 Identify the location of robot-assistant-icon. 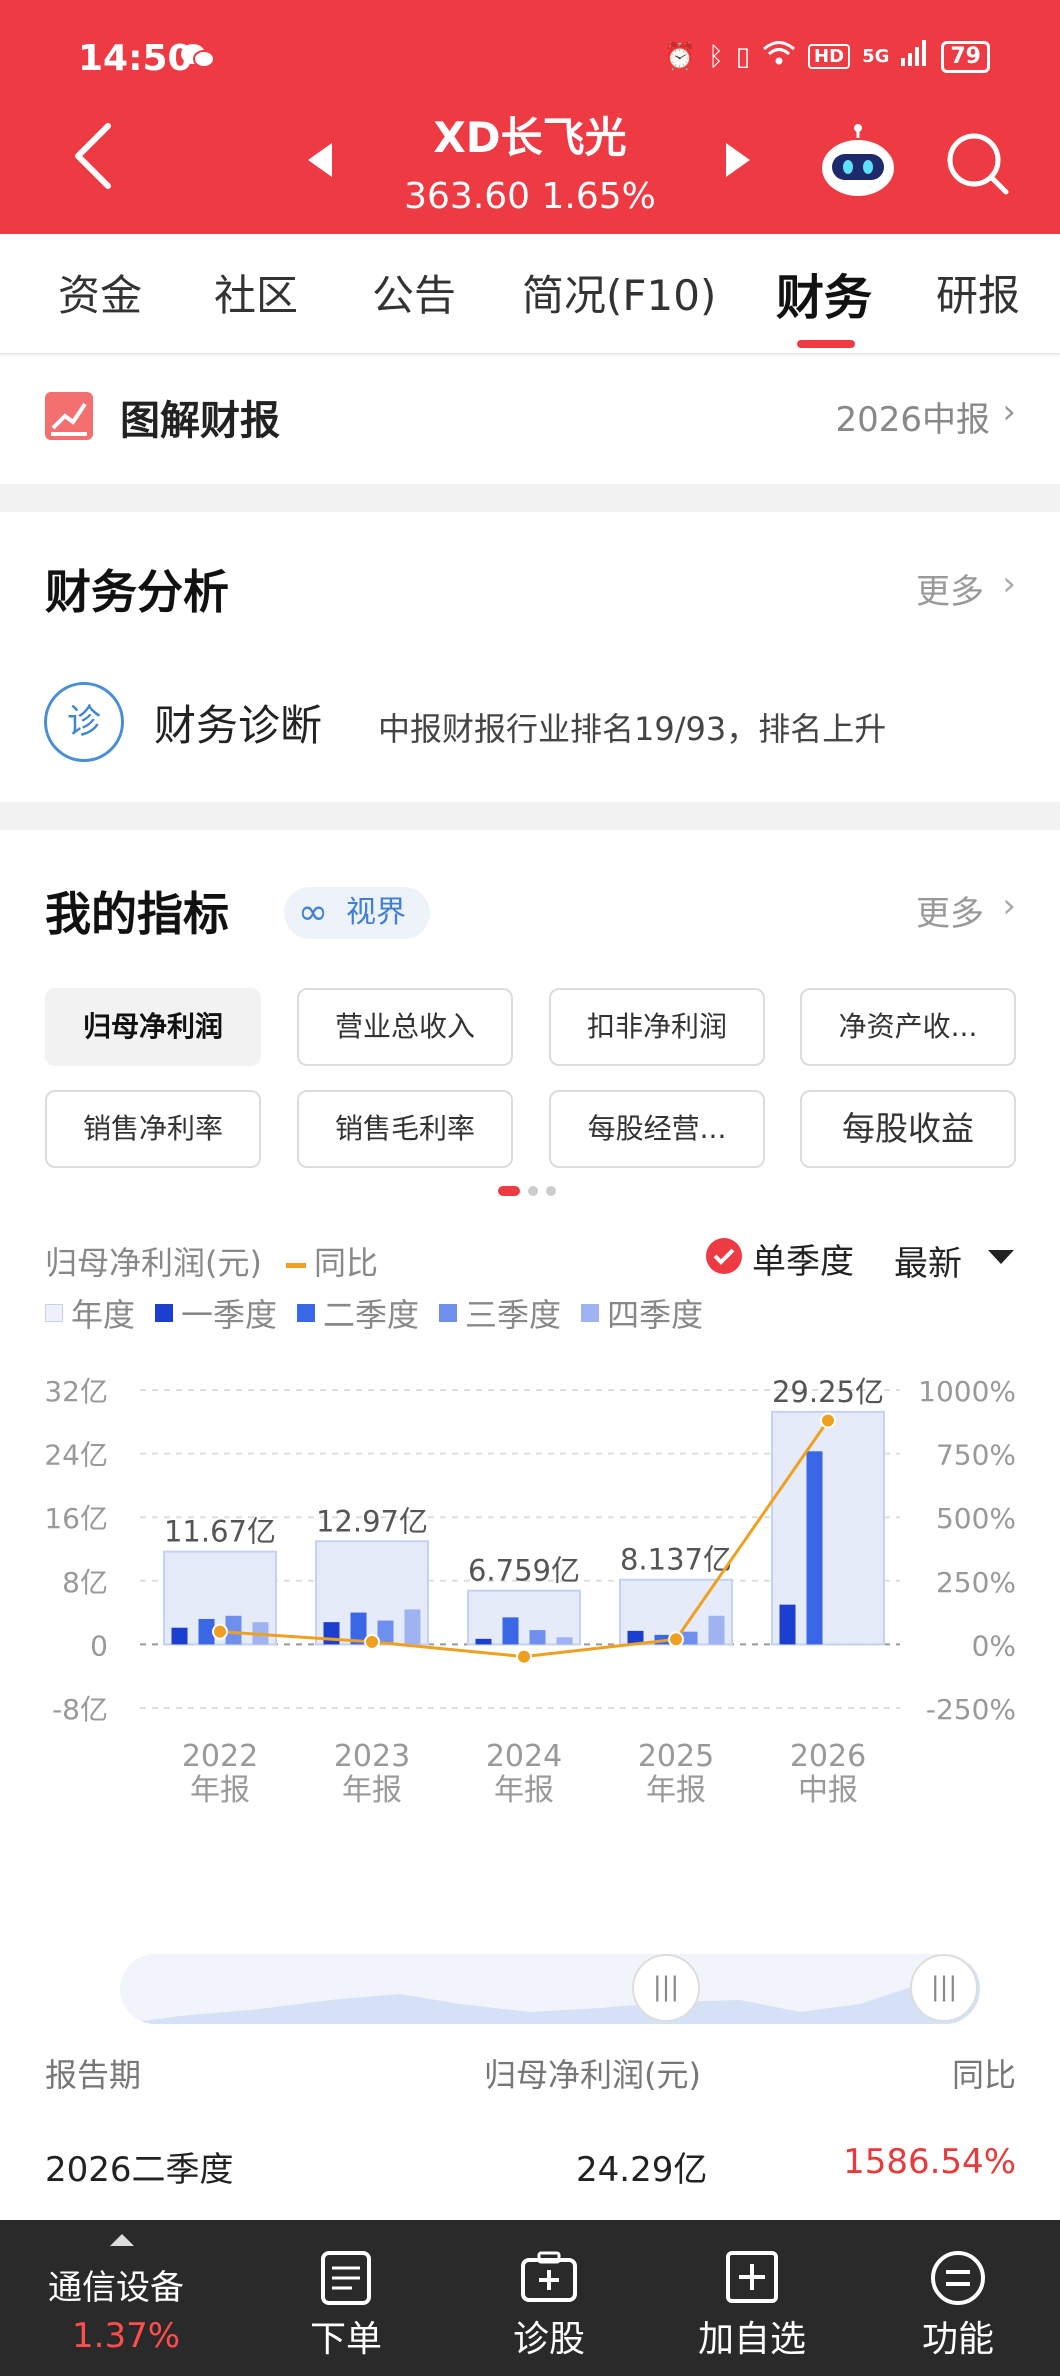
(858, 164).